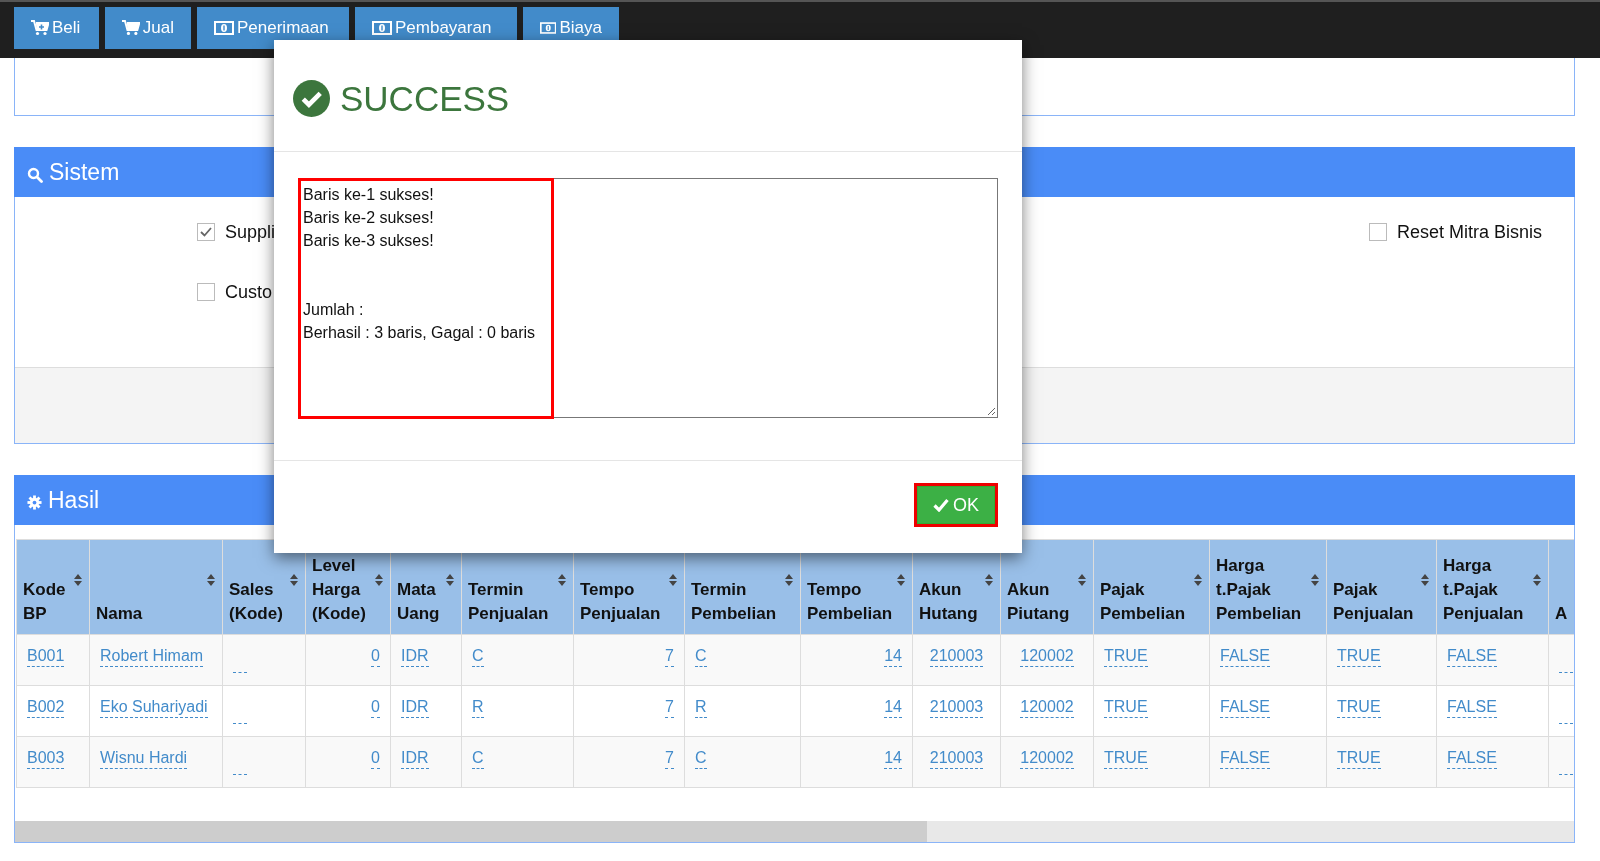 Image resolution: width=1600 pixels, height=861 pixels. What do you see at coordinates (46, 759) in the screenshot?
I see `editable-link: B003` at bounding box center [46, 759].